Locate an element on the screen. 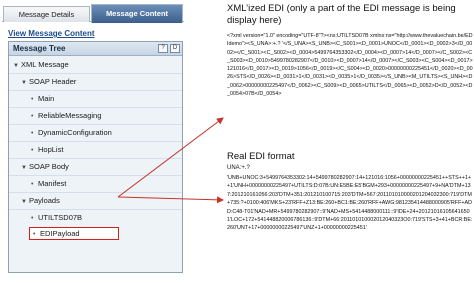  tree-node-hoplist: • HopList is located at coordinates (47, 150).